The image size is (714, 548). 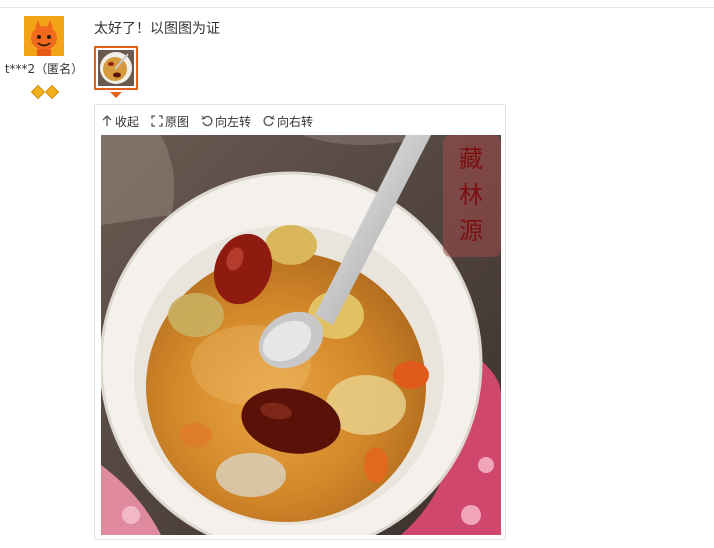 What do you see at coordinates (177, 121) in the screenshot?
I see `original-image-label: 原图` at bounding box center [177, 121].